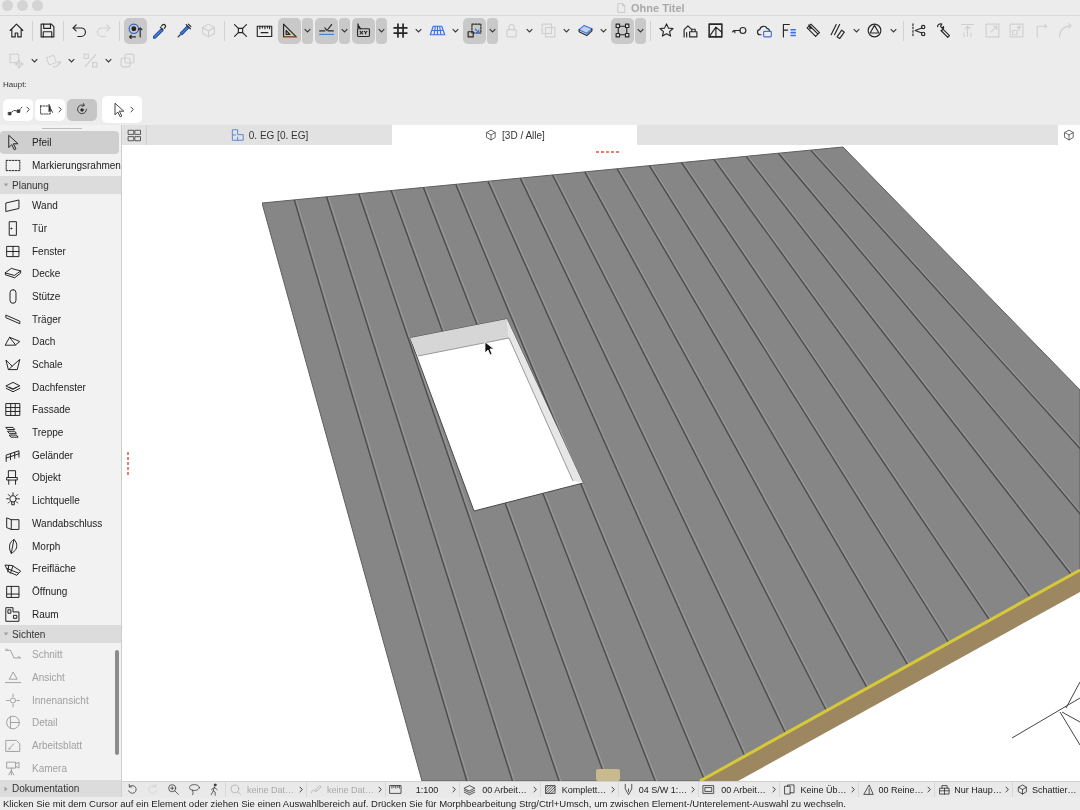 The width and height of the screenshot is (1080, 810). What do you see at coordinates (944, 789) in the screenshot?
I see `building-section-icon` at bounding box center [944, 789].